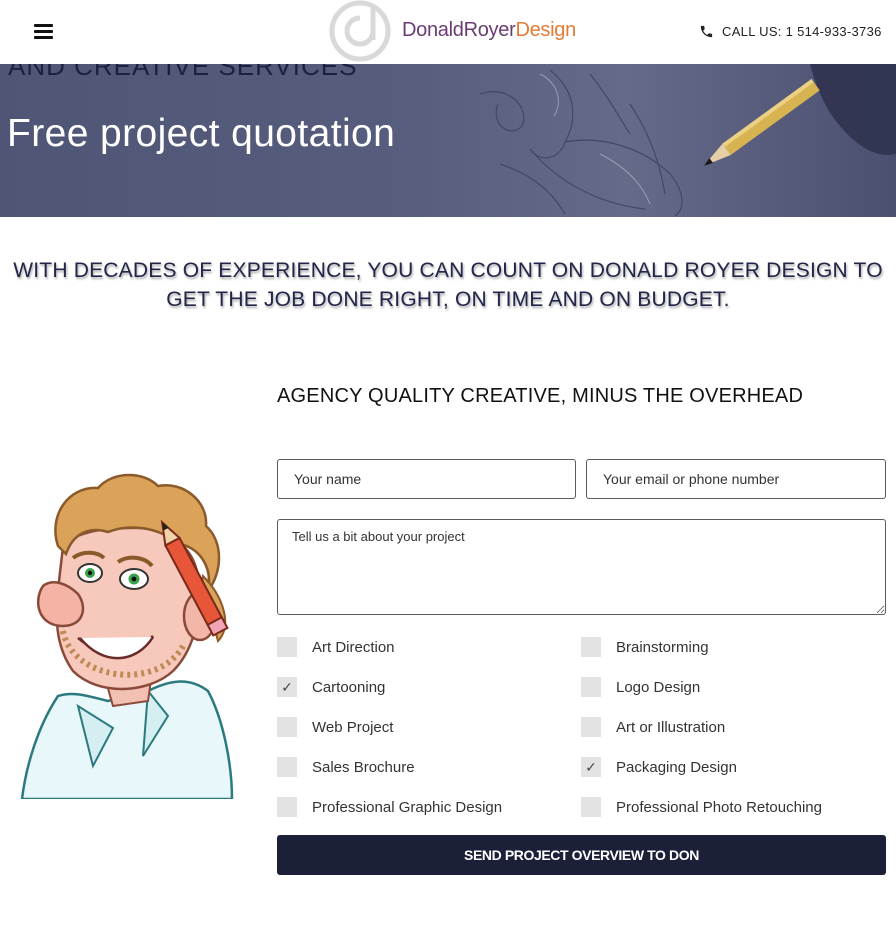 Image resolution: width=896 pixels, height=931 pixels. Describe the element at coordinates (353, 727) in the screenshot. I see `checkbox-label: Web Project` at that location.